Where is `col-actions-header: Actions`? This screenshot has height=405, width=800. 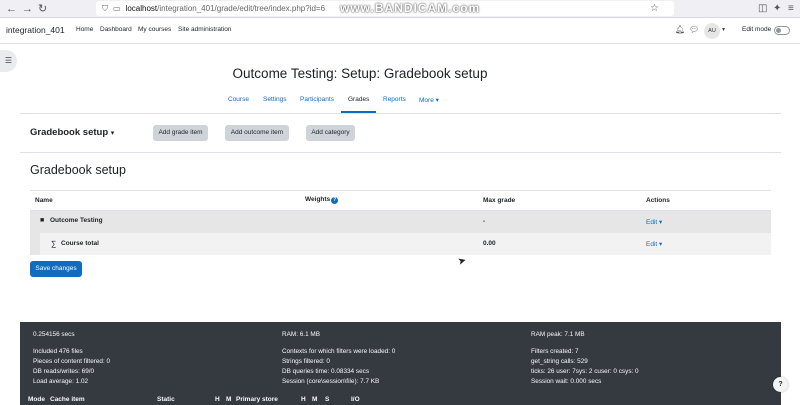
col-actions-header: Actions is located at coordinates (658, 200).